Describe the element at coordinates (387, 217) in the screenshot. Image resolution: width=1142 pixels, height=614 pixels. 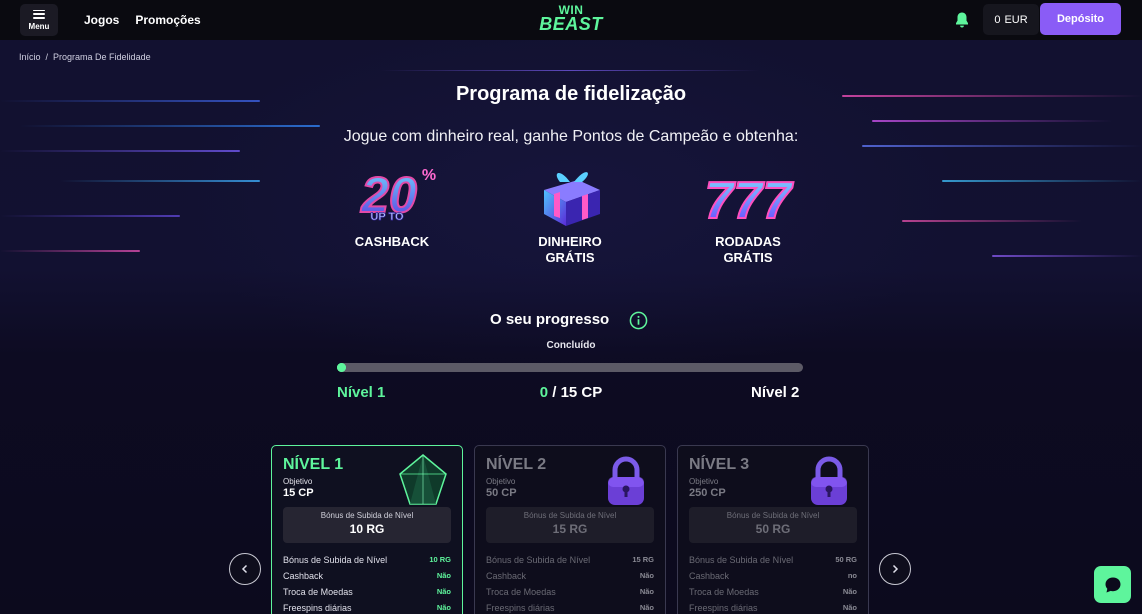
I see `svg-text: UP TO` at that location.